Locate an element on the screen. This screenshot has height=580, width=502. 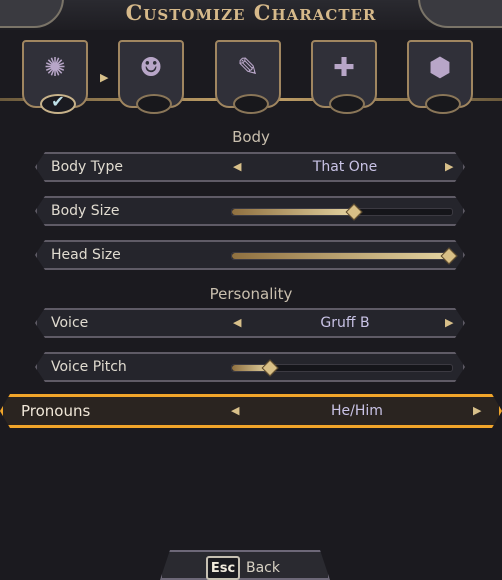
tab-appearance: ✺ ✔ is located at coordinates (55, 77).